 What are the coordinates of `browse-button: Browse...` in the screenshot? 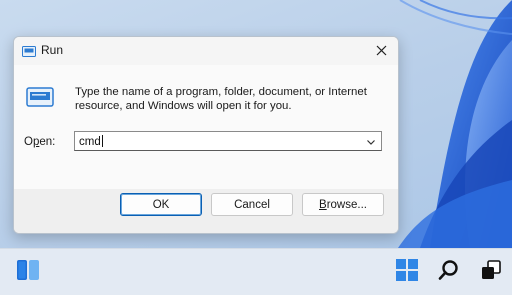 It's located at (343, 204).